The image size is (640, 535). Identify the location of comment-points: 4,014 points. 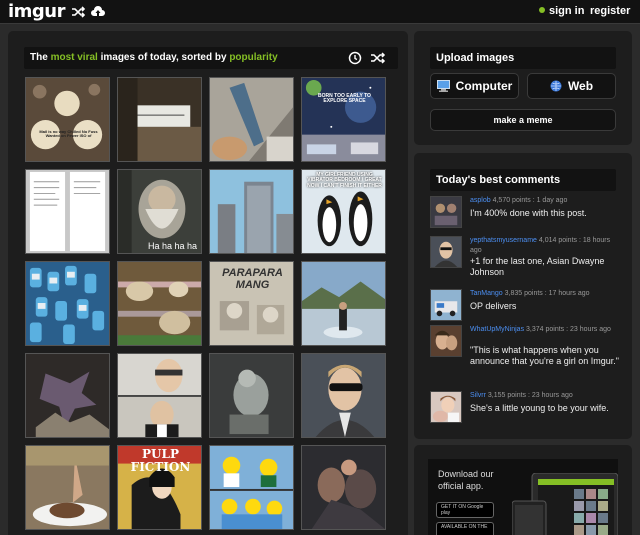
(558, 240).